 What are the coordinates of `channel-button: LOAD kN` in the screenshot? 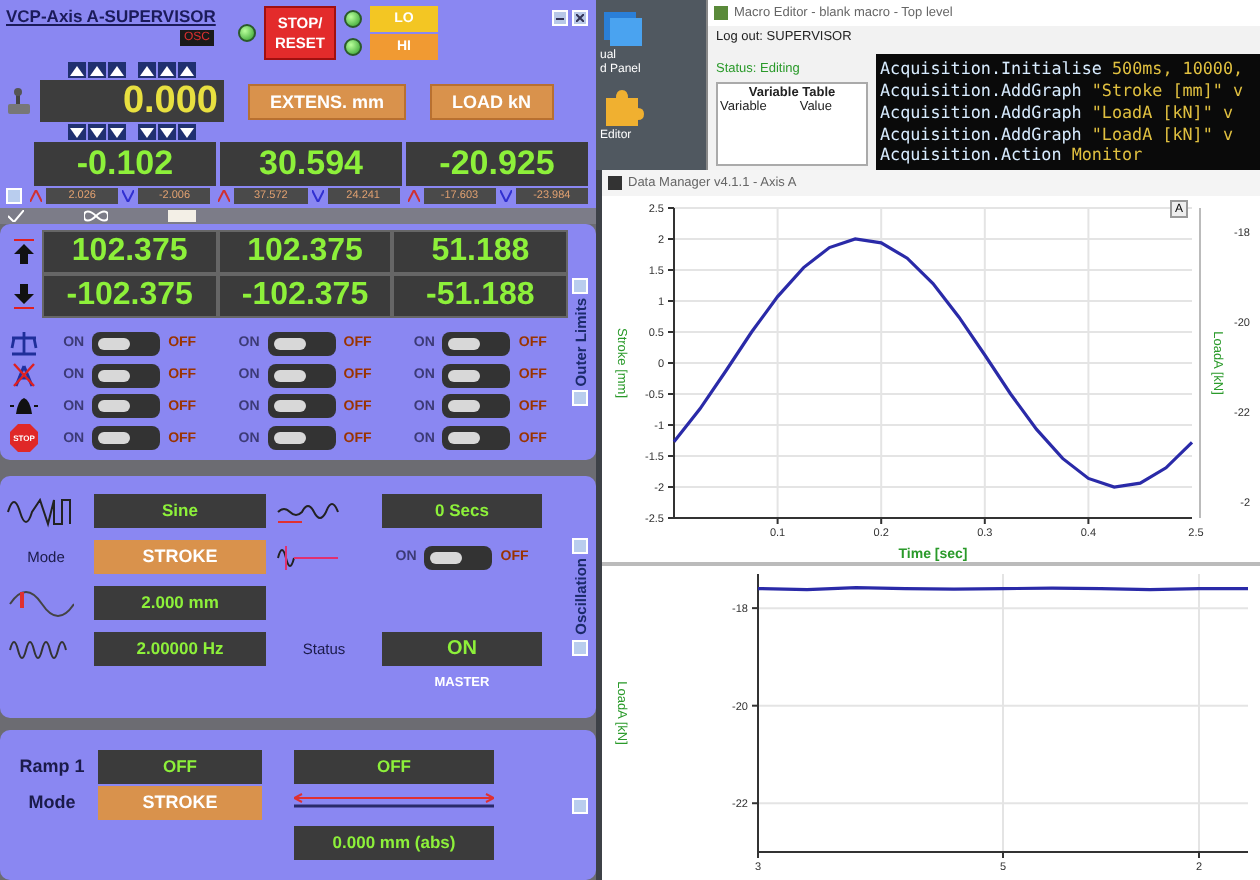 It's located at (492, 101).